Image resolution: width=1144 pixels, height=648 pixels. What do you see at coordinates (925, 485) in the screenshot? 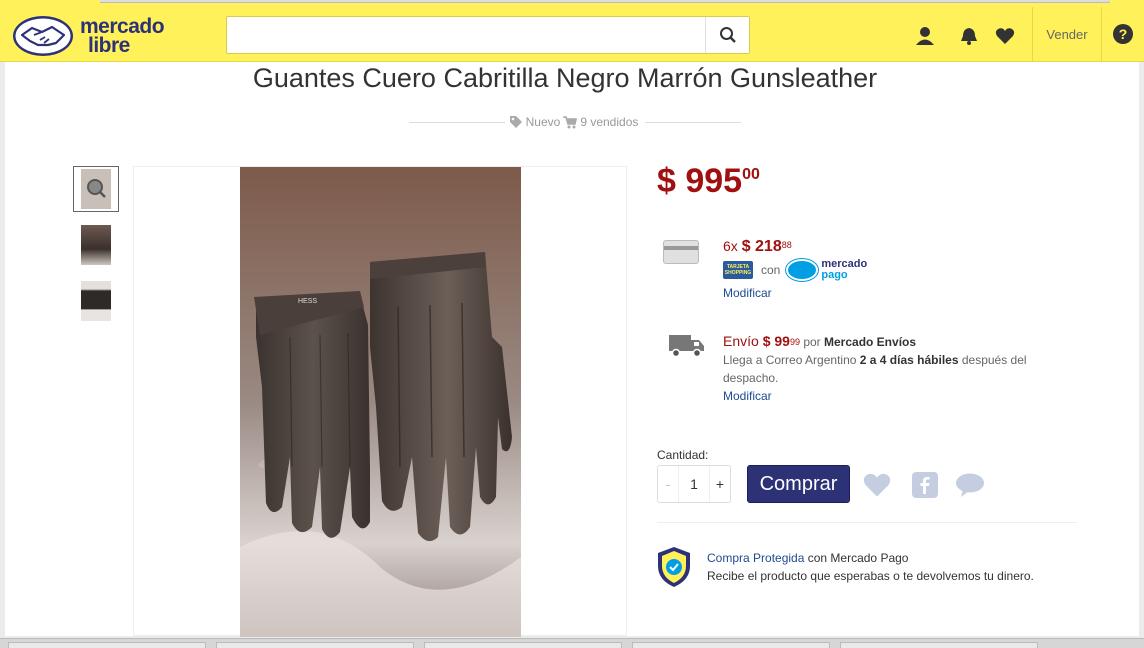
I see `facebook-icon` at bounding box center [925, 485].